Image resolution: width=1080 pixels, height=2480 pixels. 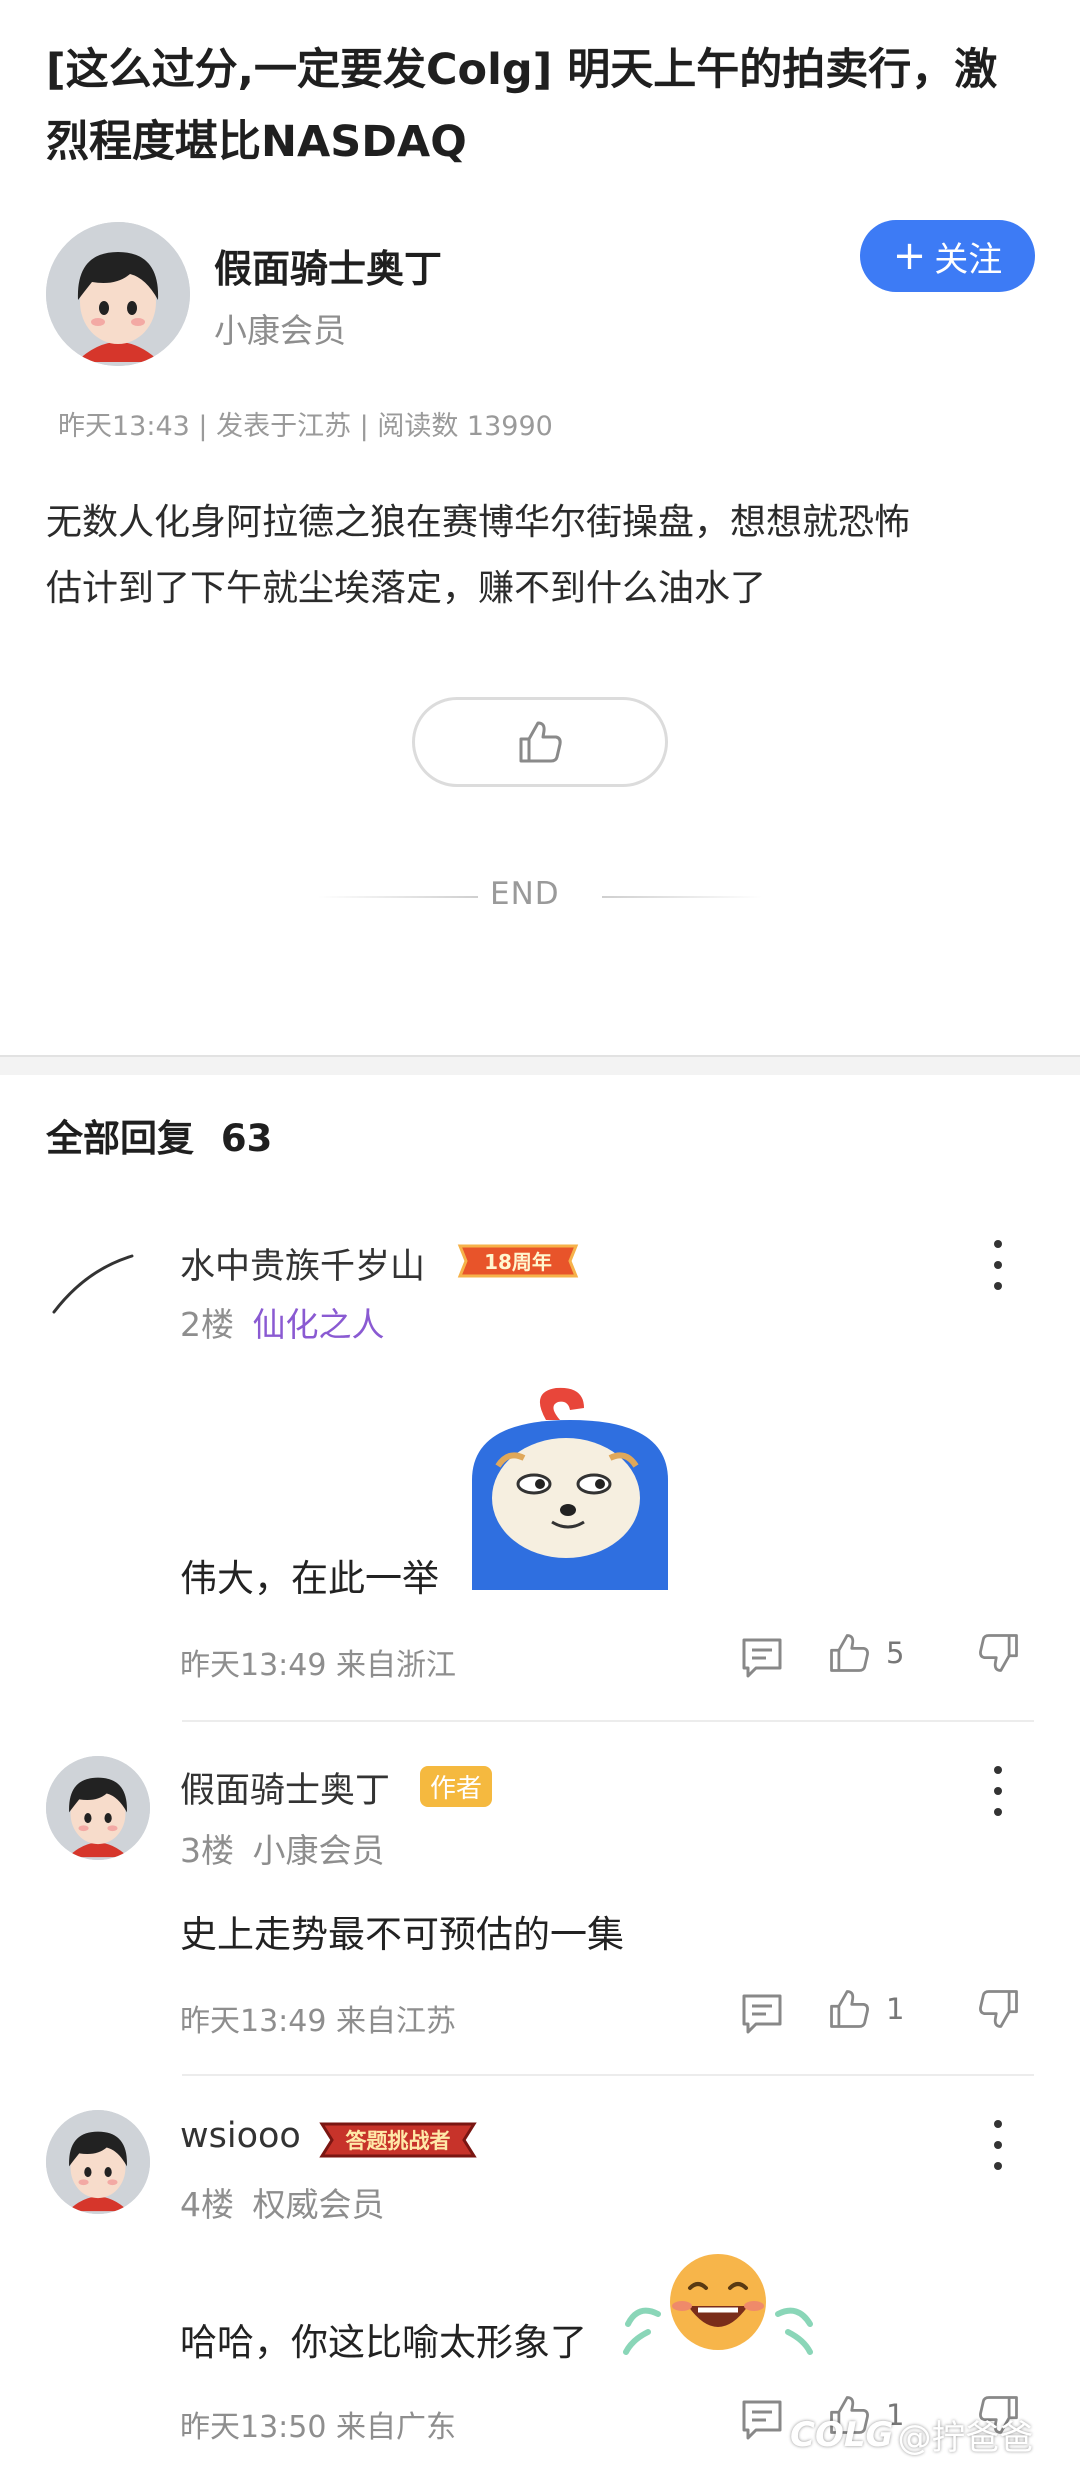 What do you see at coordinates (570, 1485) in the screenshot?
I see `sticker-image` at bounding box center [570, 1485].